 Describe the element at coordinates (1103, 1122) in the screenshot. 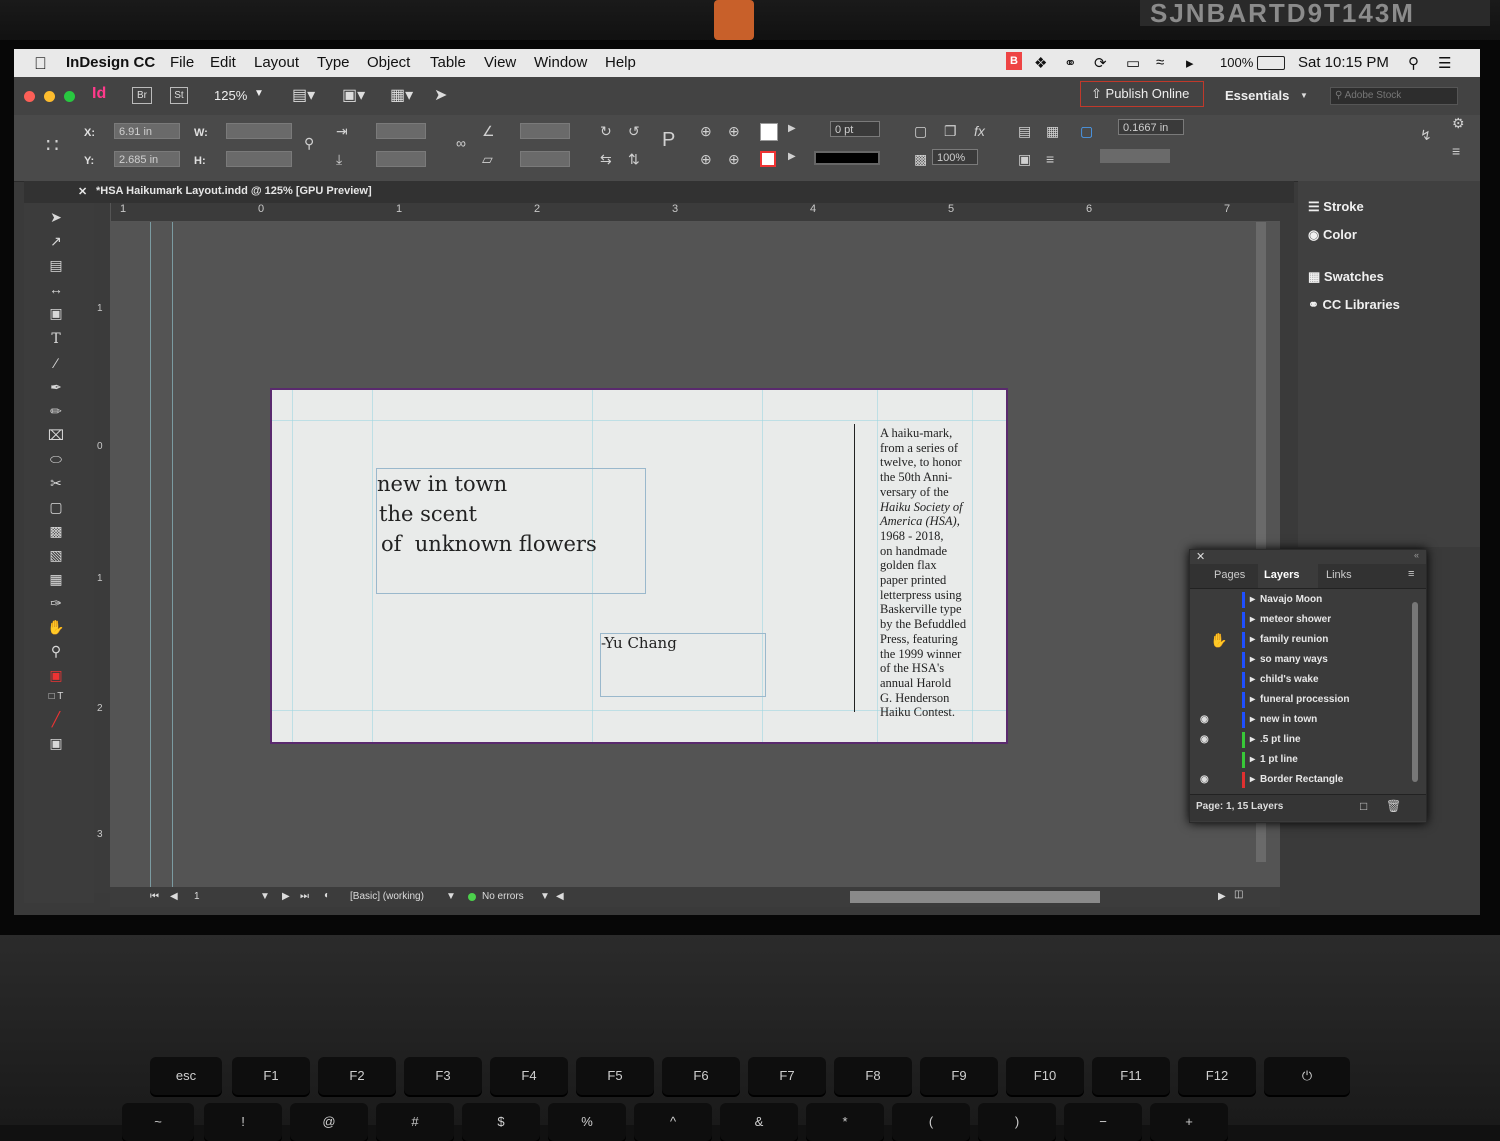

I see `key-minus: −` at that location.